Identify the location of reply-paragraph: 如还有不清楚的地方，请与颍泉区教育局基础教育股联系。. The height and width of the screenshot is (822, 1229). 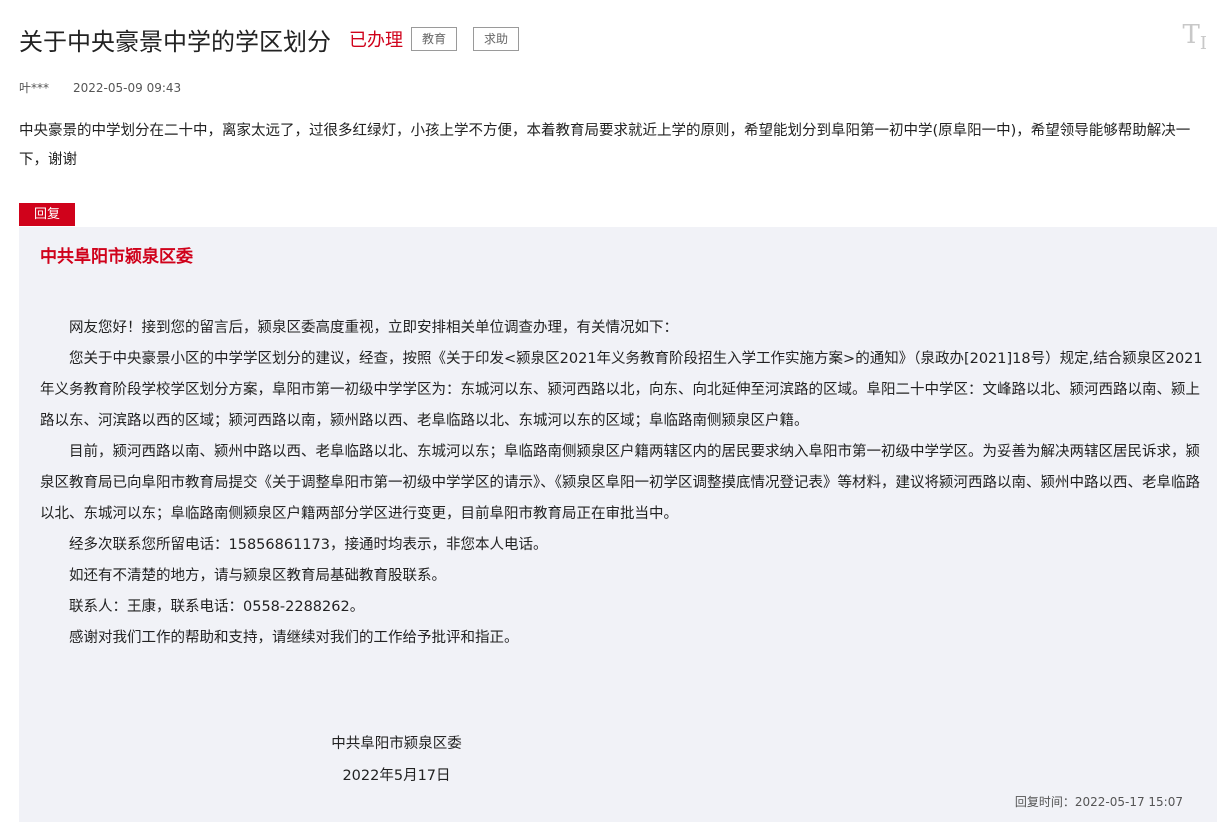
(257, 576).